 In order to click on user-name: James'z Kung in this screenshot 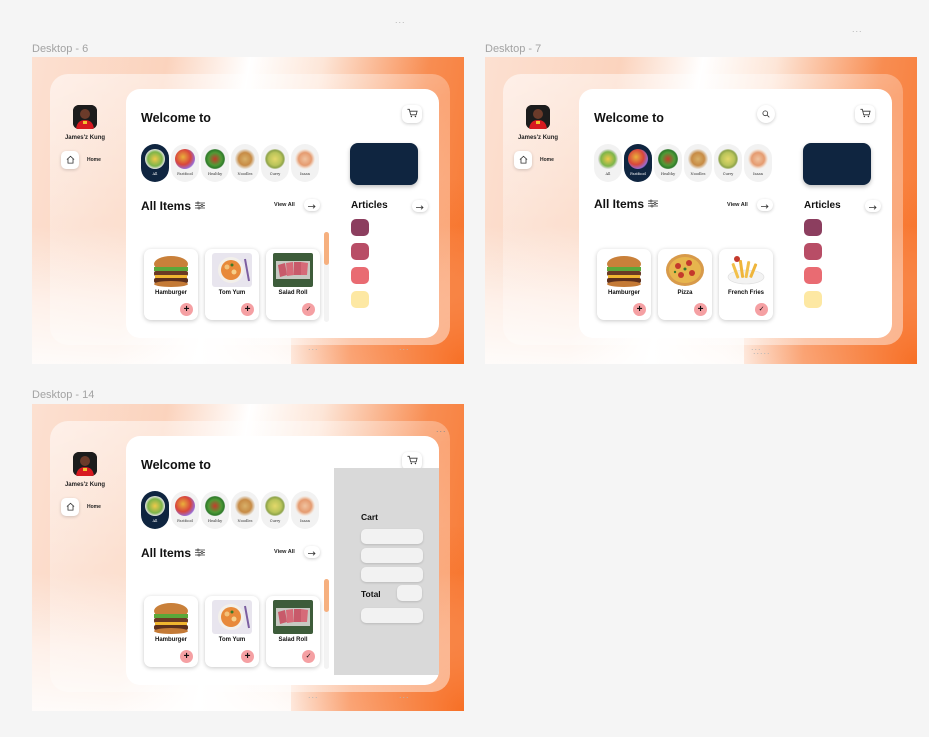, I will do `click(538, 138)`.